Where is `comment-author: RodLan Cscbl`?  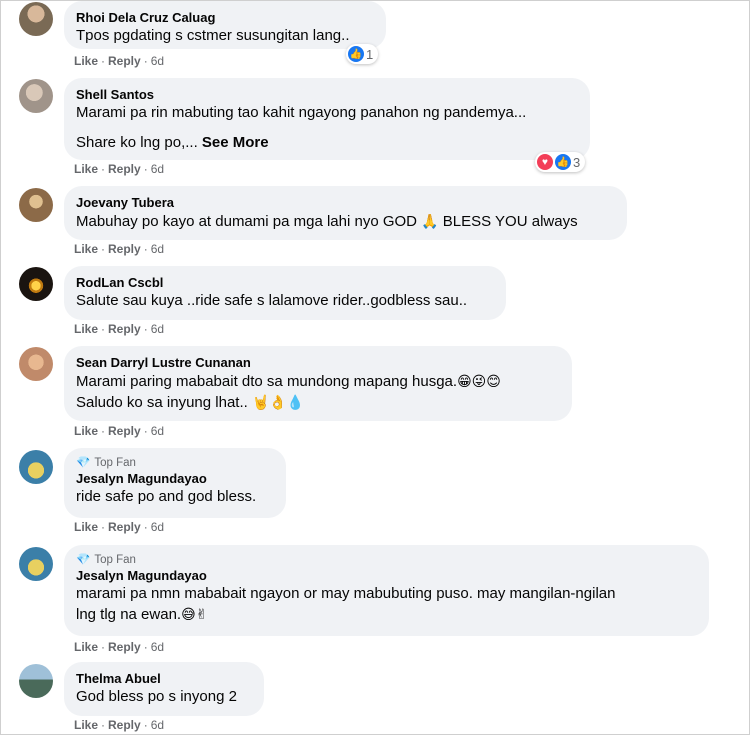 comment-author: RodLan Cscbl is located at coordinates (285, 282).